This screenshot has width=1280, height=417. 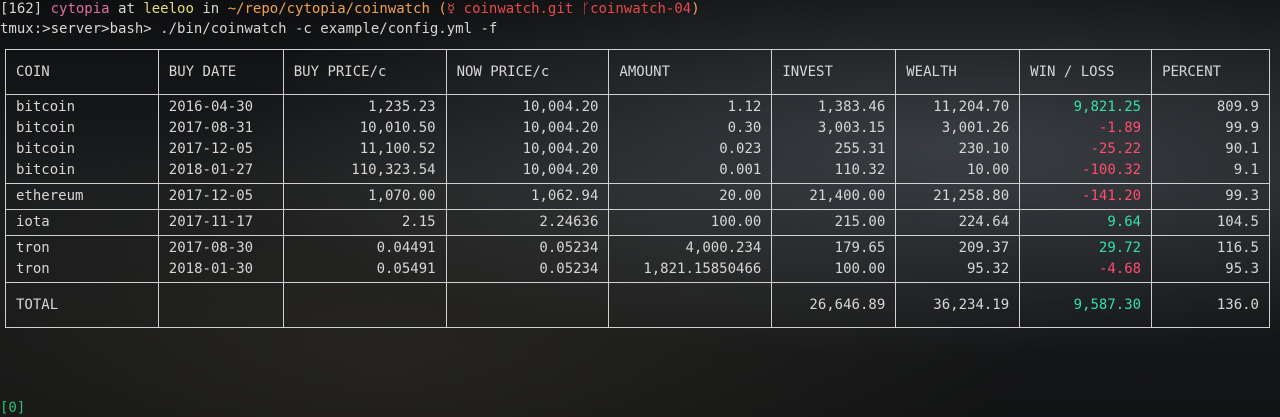 I want to click on cell-value: 0.023, so click(x=740, y=149).